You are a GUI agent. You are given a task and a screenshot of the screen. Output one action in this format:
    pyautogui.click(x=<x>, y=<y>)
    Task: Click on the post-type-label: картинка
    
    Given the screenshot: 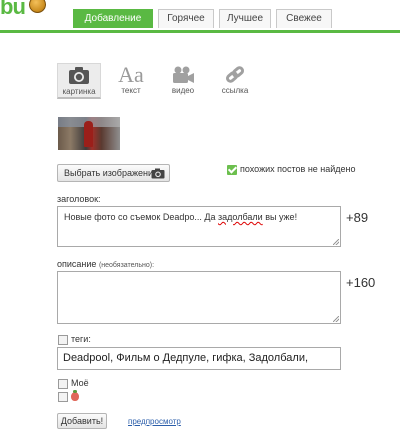 What is the action you would take?
    pyautogui.click(x=79, y=91)
    